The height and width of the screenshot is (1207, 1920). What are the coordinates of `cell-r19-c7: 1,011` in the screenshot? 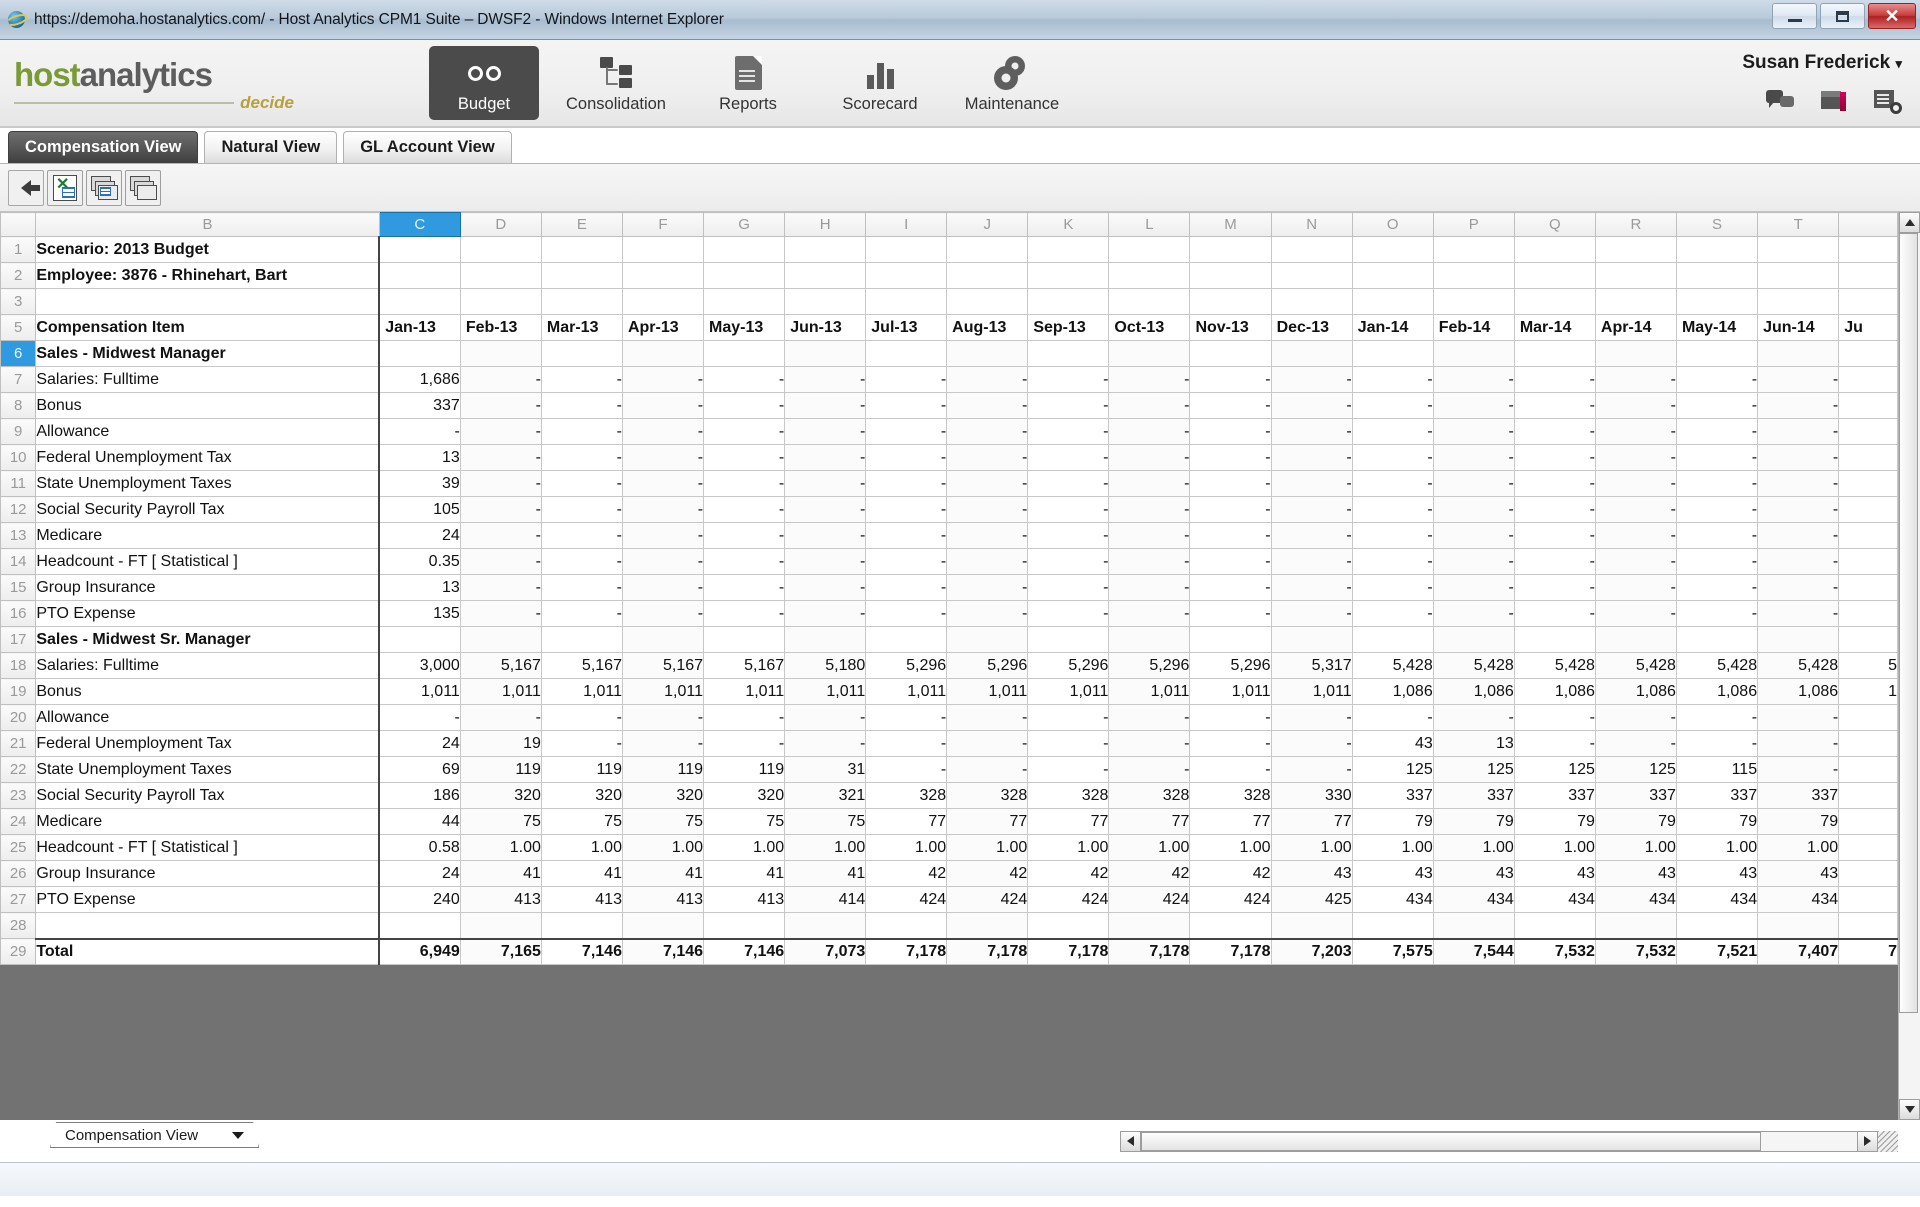 It's located at (906, 691).